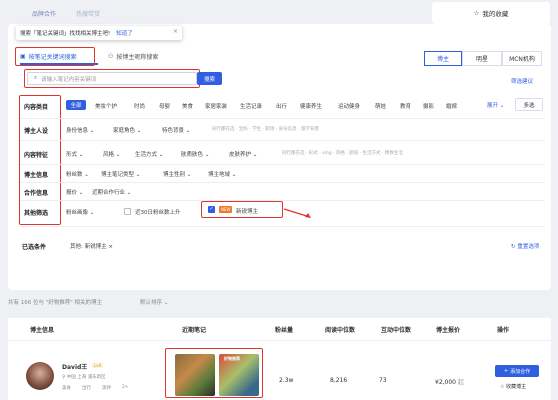 The image size is (558, 400). I want to click on filter-suggestion-link: 筛选建议, so click(522, 81).